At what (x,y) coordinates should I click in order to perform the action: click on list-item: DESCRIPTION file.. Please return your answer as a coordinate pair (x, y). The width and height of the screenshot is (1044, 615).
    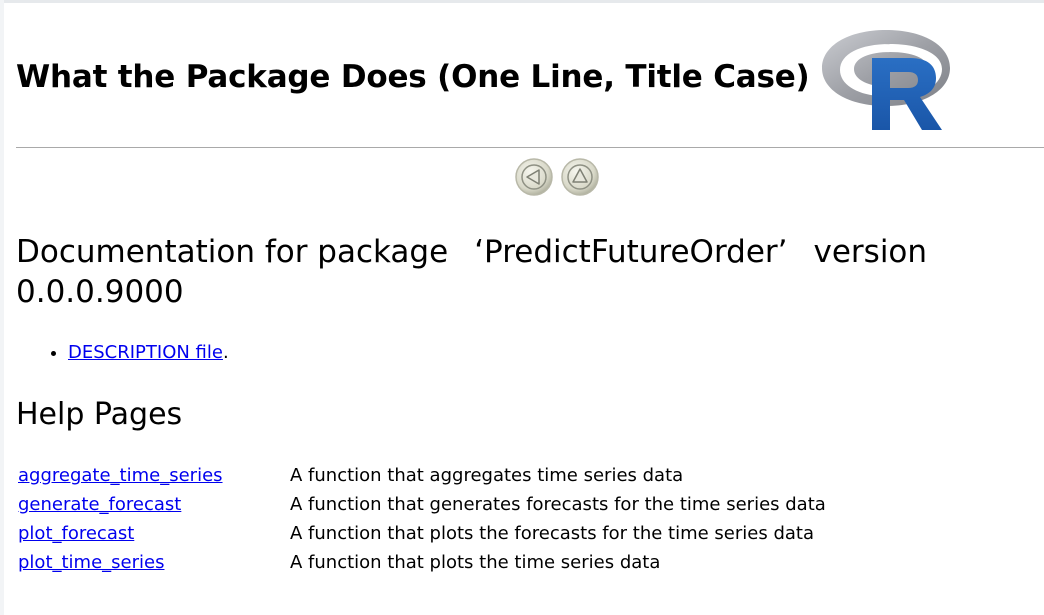
    Looking at the image, I should click on (148, 353).